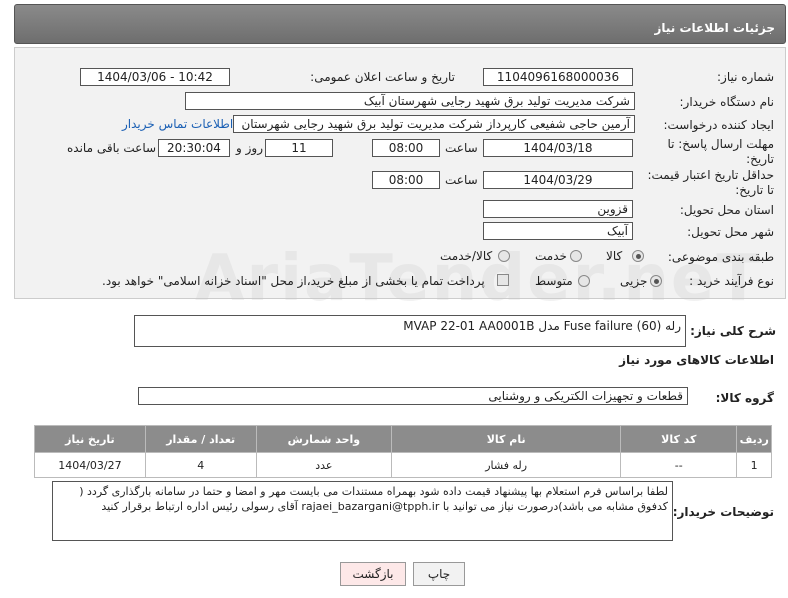  I want to click on col-date: تاریخ نیاز, so click(90, 439).